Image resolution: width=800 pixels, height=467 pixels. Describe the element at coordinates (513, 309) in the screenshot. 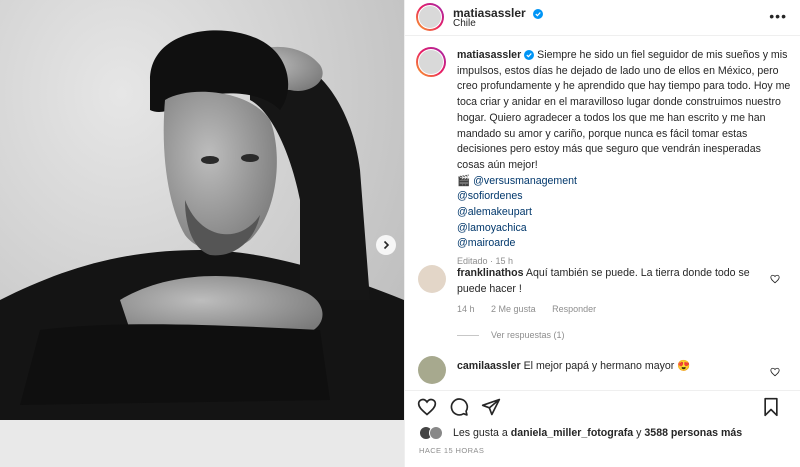

I see `comment-likes: 2 Me gusta` at that location.